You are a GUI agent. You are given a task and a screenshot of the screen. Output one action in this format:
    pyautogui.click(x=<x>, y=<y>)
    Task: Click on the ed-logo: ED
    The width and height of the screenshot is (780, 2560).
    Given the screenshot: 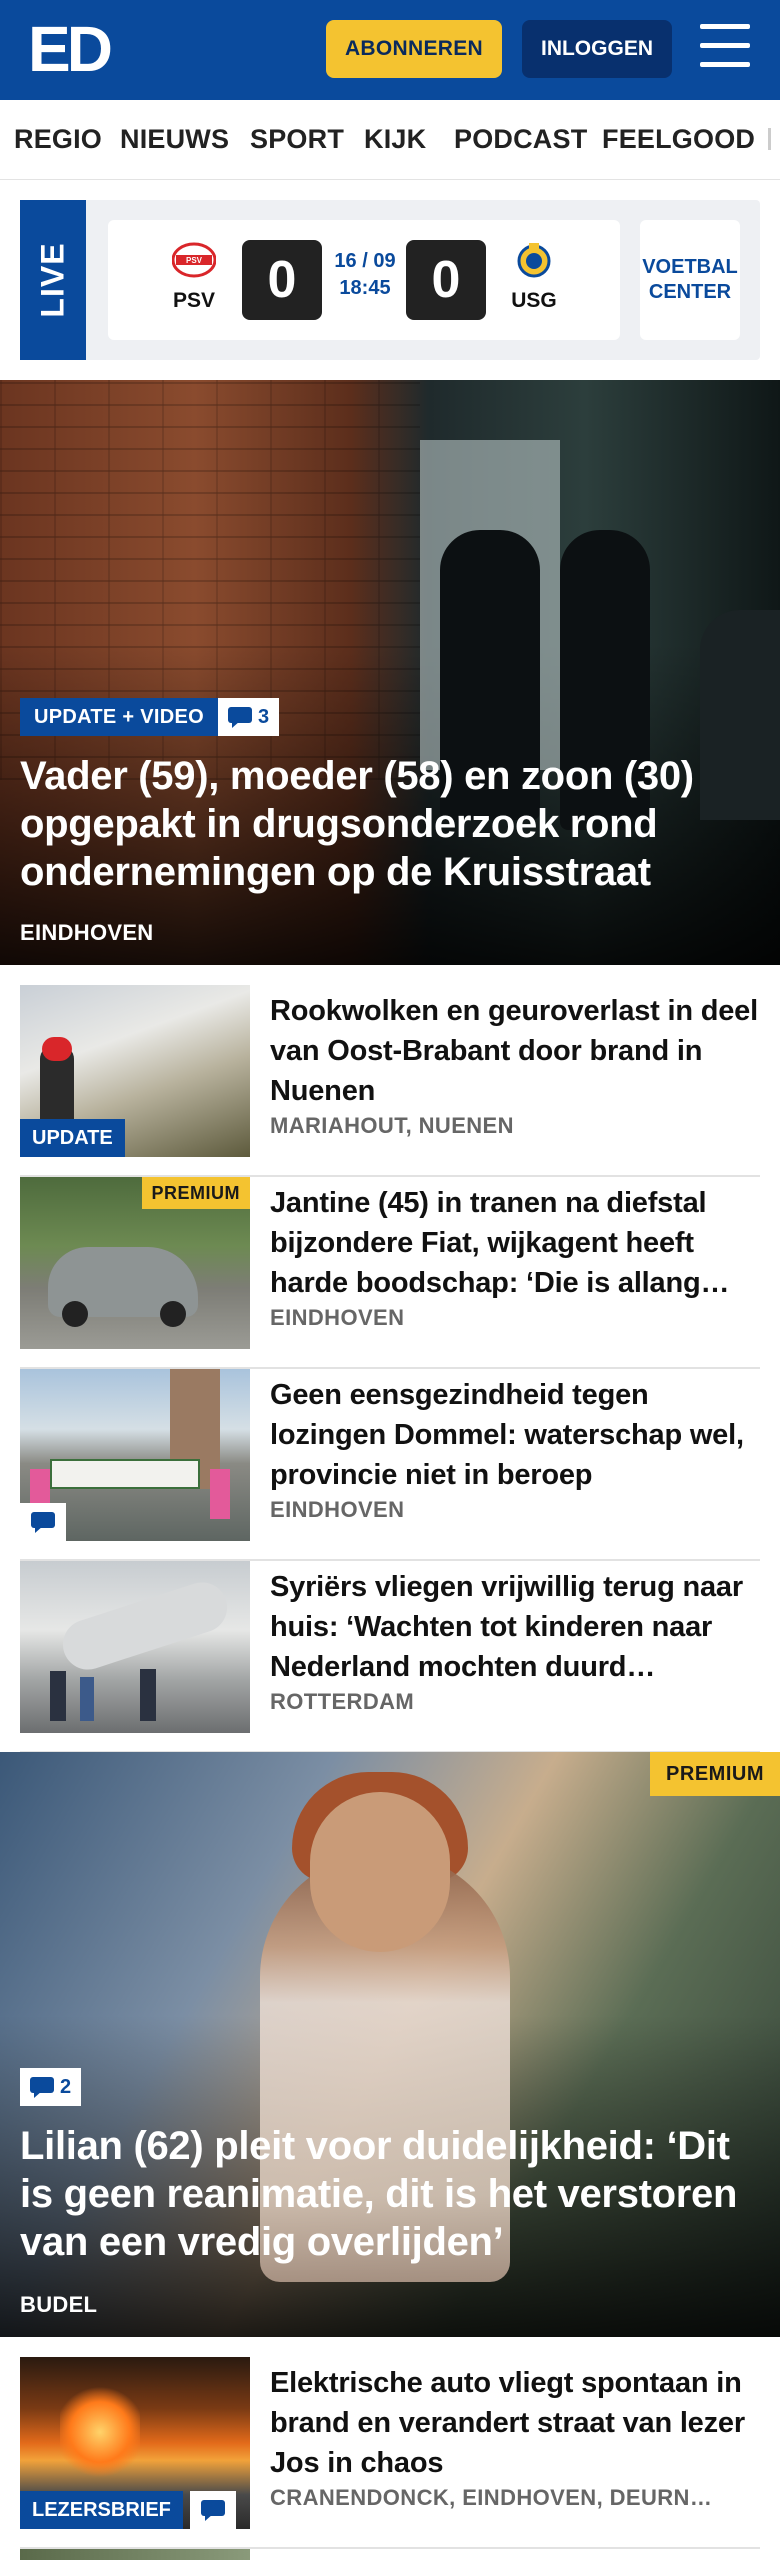 What is the action you would take?
    pyautogui.click(x=73, y=49)
    